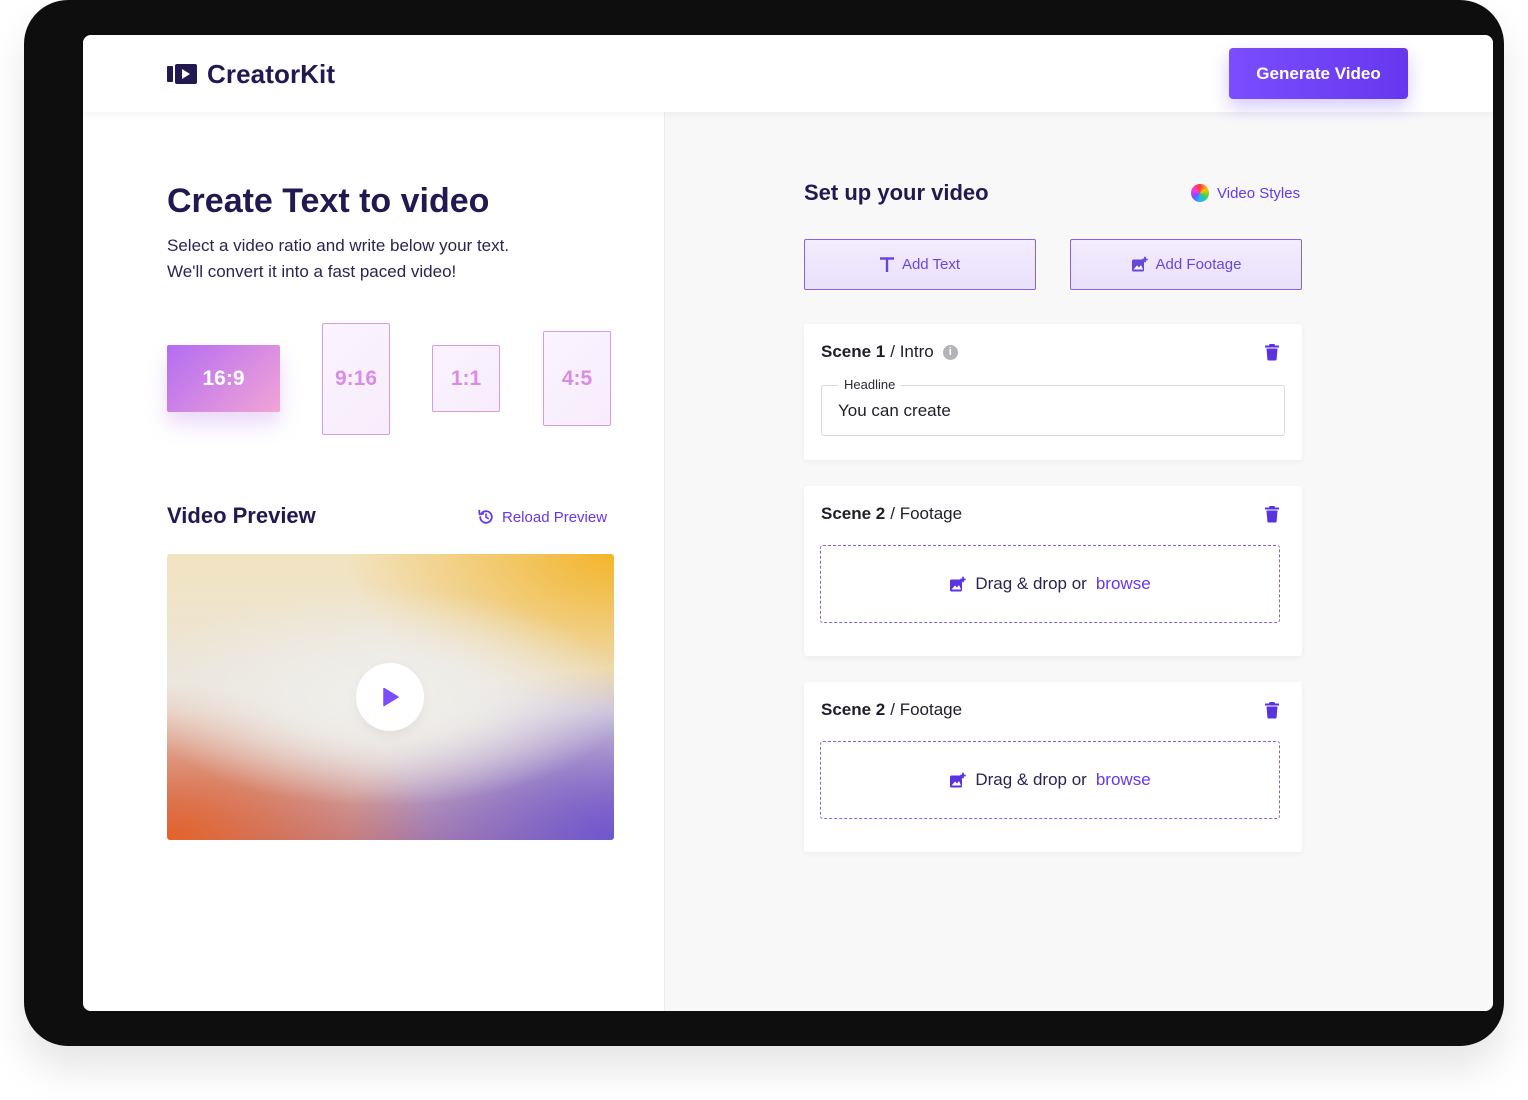 The width and height of the screenshot is (1528, 1100). I want to click on reload-preview-label: Reload Preview, so click(555, 517).